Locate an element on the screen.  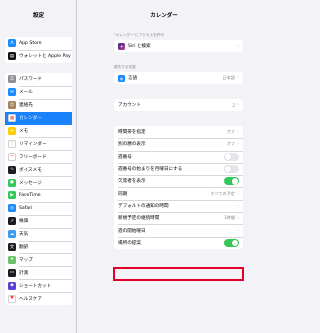
sidebar-item-label: パスワード is located at coordinates (30, 80).